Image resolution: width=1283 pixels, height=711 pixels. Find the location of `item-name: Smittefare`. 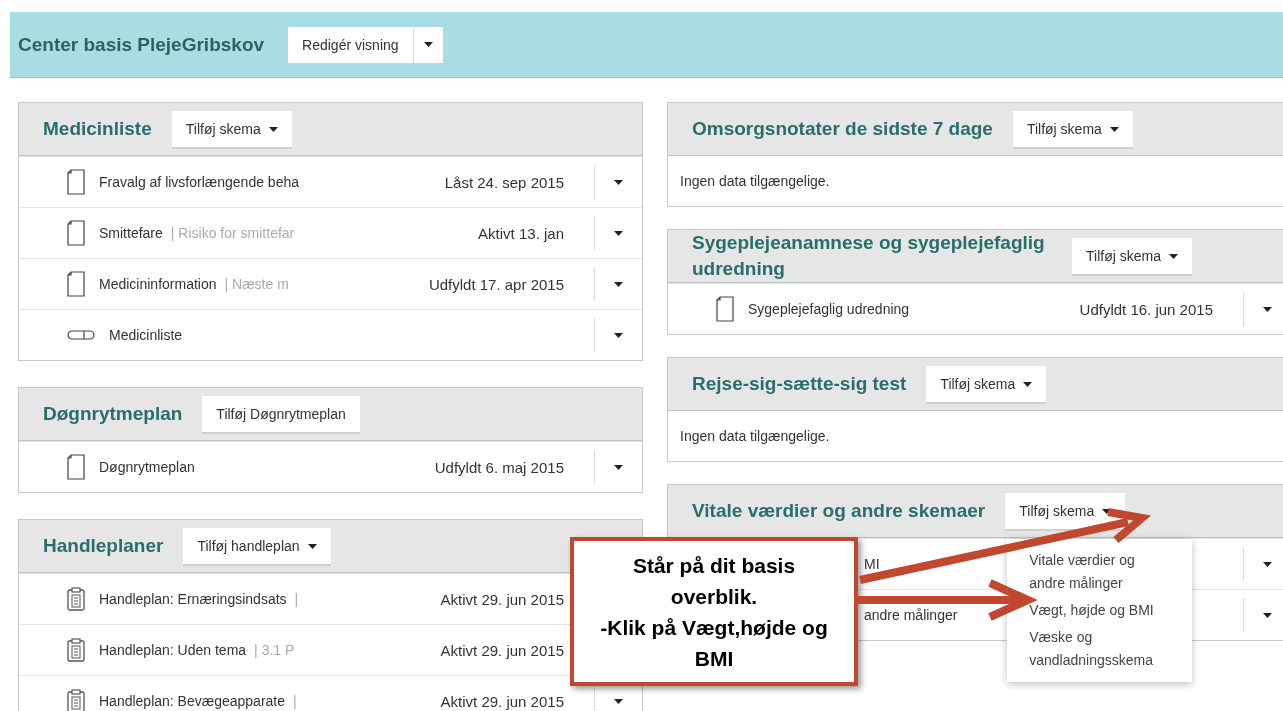

item-name: Smittefare is located at coordinates (131, 233).